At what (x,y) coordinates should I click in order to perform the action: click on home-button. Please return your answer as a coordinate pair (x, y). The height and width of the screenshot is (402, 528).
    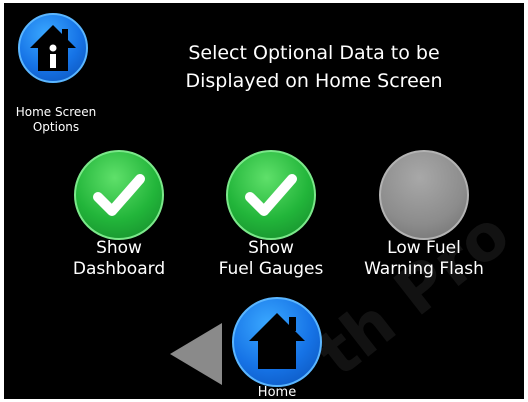
    Looking at the image, I should click on (277, 342).